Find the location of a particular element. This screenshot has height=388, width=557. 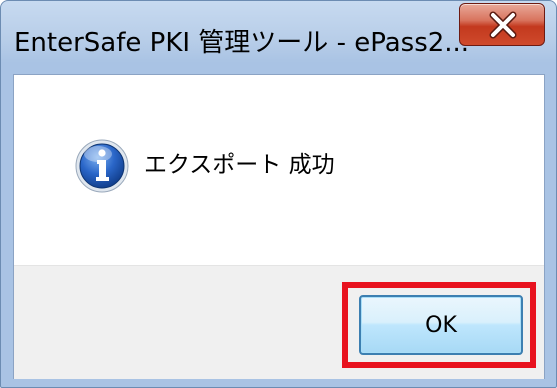

information-icon is located at coordinates (102, 166).